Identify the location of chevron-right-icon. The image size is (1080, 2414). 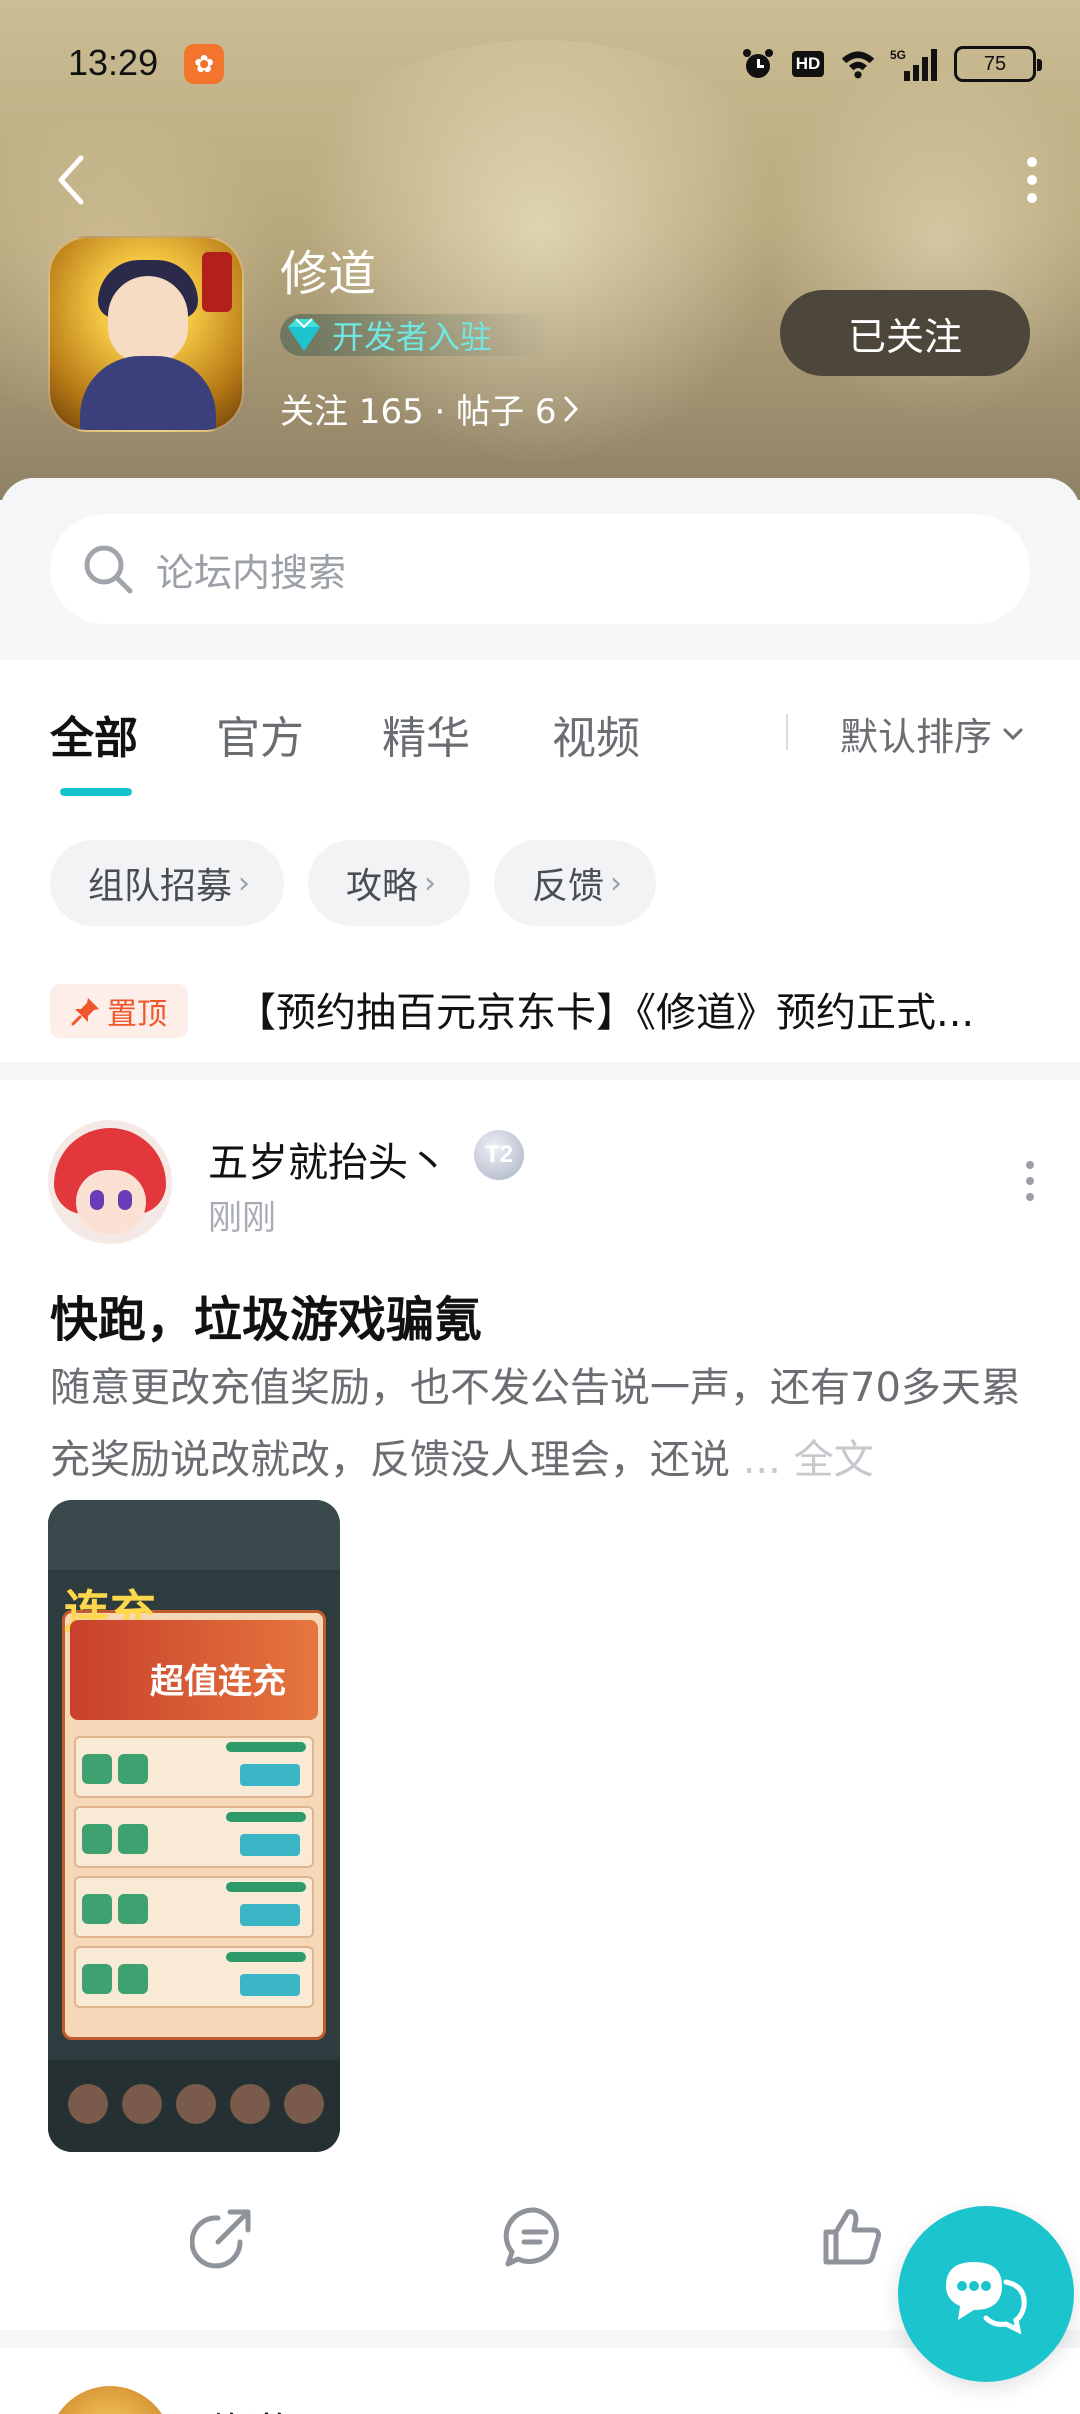
(571, 408).